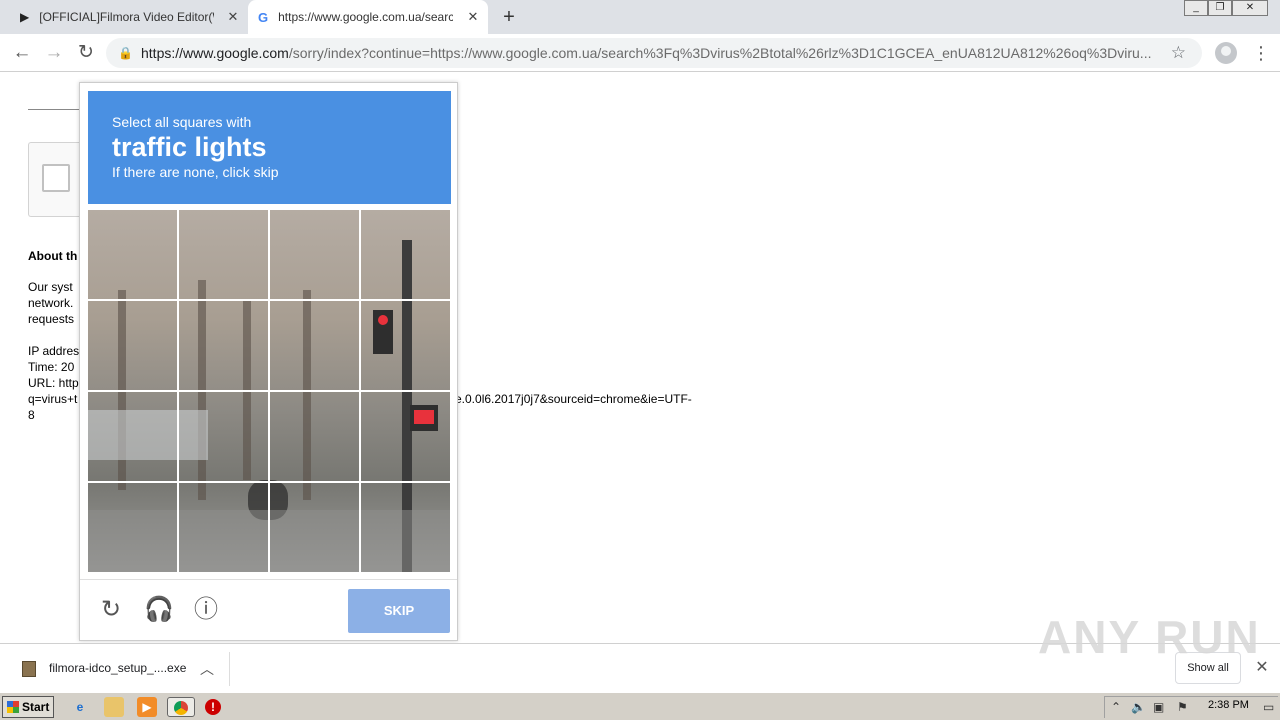 The image size is (1280, 721). I want to click on chevron-up-icon: ︿, so click(207, 669).